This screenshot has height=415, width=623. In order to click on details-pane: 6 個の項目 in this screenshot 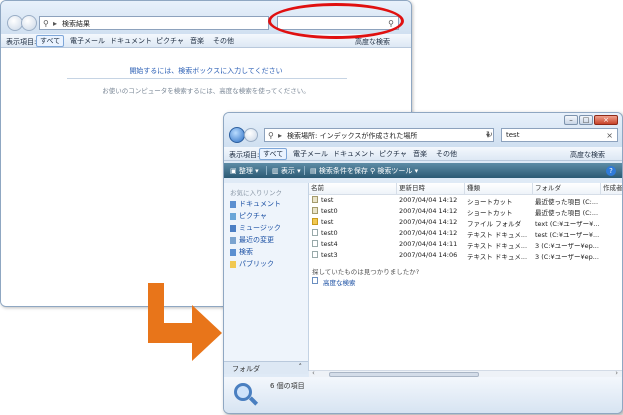, I will do `click(423, 395)`.